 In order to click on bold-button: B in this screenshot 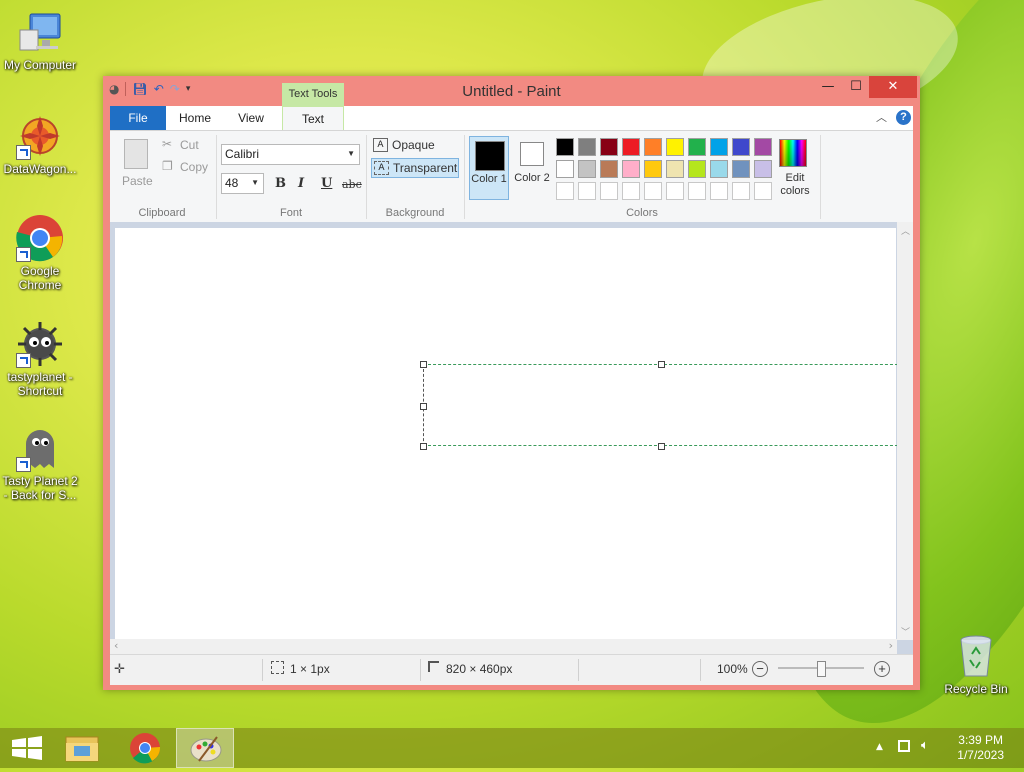, I will do `click(280, 183)`.